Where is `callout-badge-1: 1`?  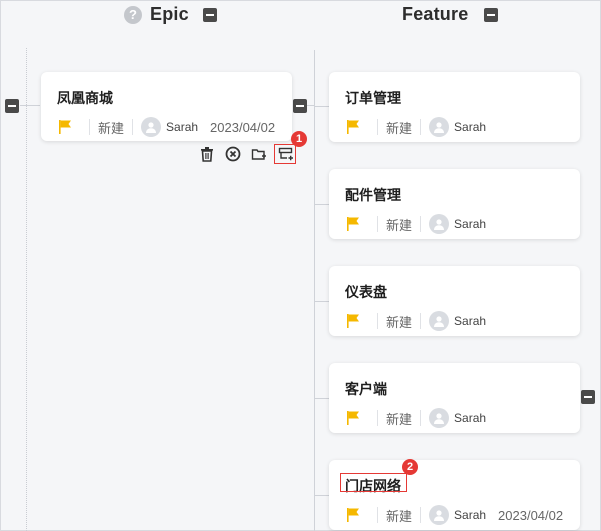
callout-badge-1: 1 is located at coordinates (299, 139).